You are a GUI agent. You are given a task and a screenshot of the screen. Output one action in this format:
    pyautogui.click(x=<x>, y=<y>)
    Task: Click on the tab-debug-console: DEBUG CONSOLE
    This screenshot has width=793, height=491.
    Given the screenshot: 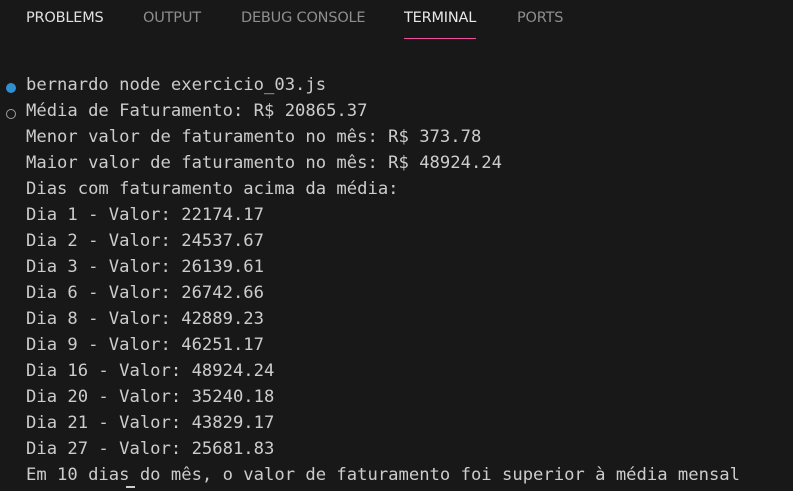 What is the action you would take?
    pyautogui.click(x=303, y=23)
    